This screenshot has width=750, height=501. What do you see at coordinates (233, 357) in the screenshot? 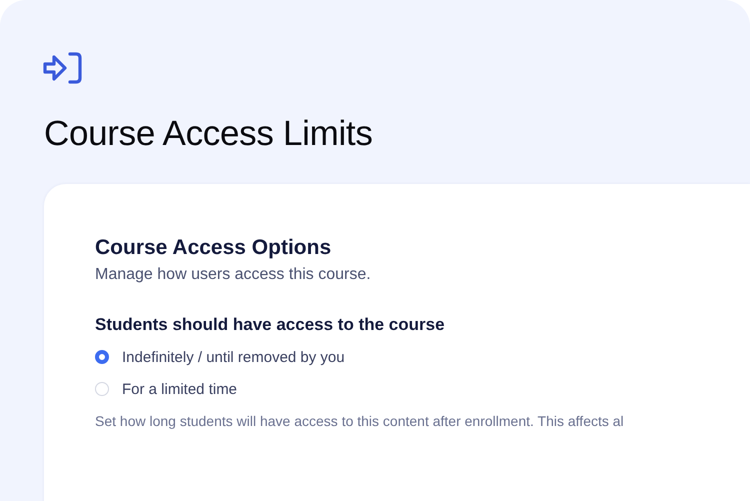
I see `option-label: Indefinitely / until removed by you` at bounding box center [233, 357].